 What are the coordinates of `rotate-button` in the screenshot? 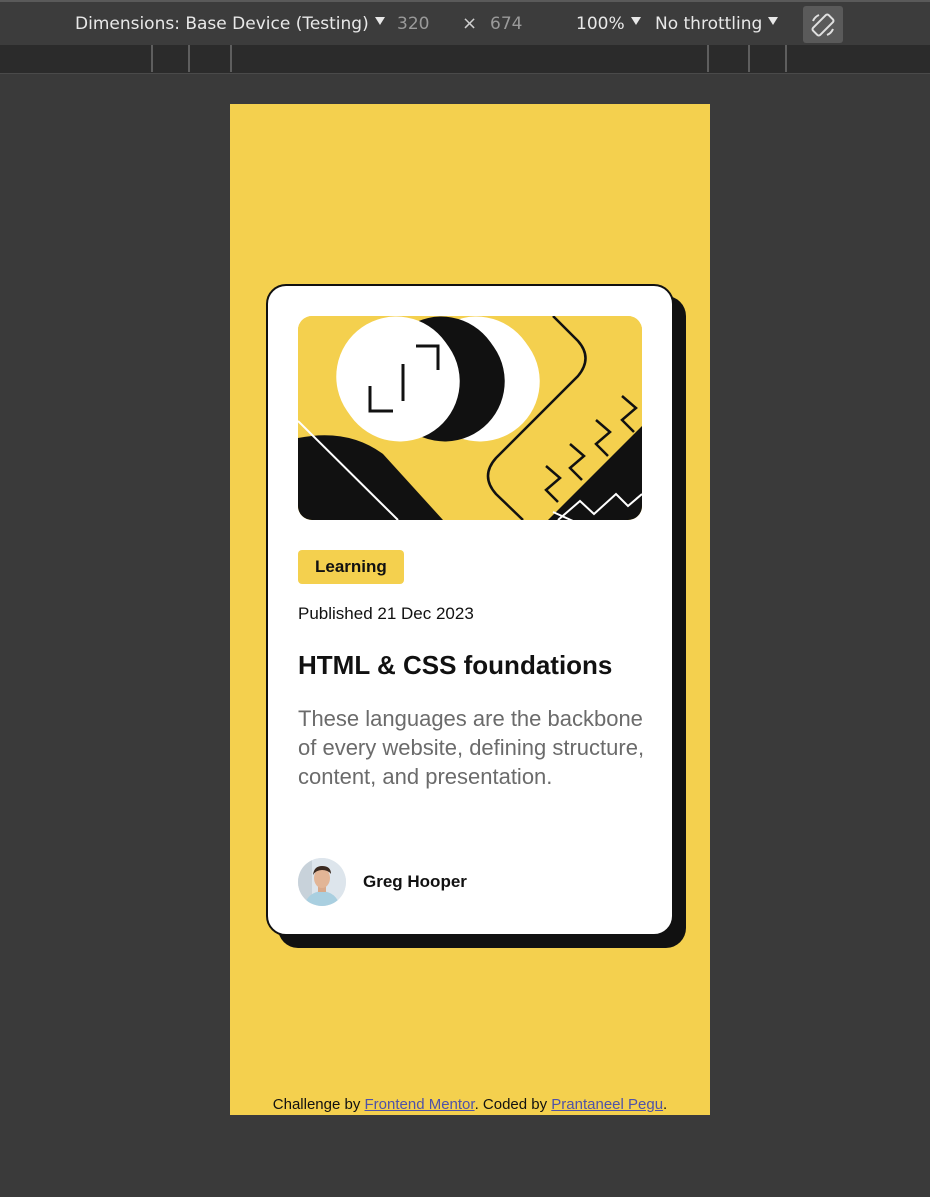 It's located at (823, 24).